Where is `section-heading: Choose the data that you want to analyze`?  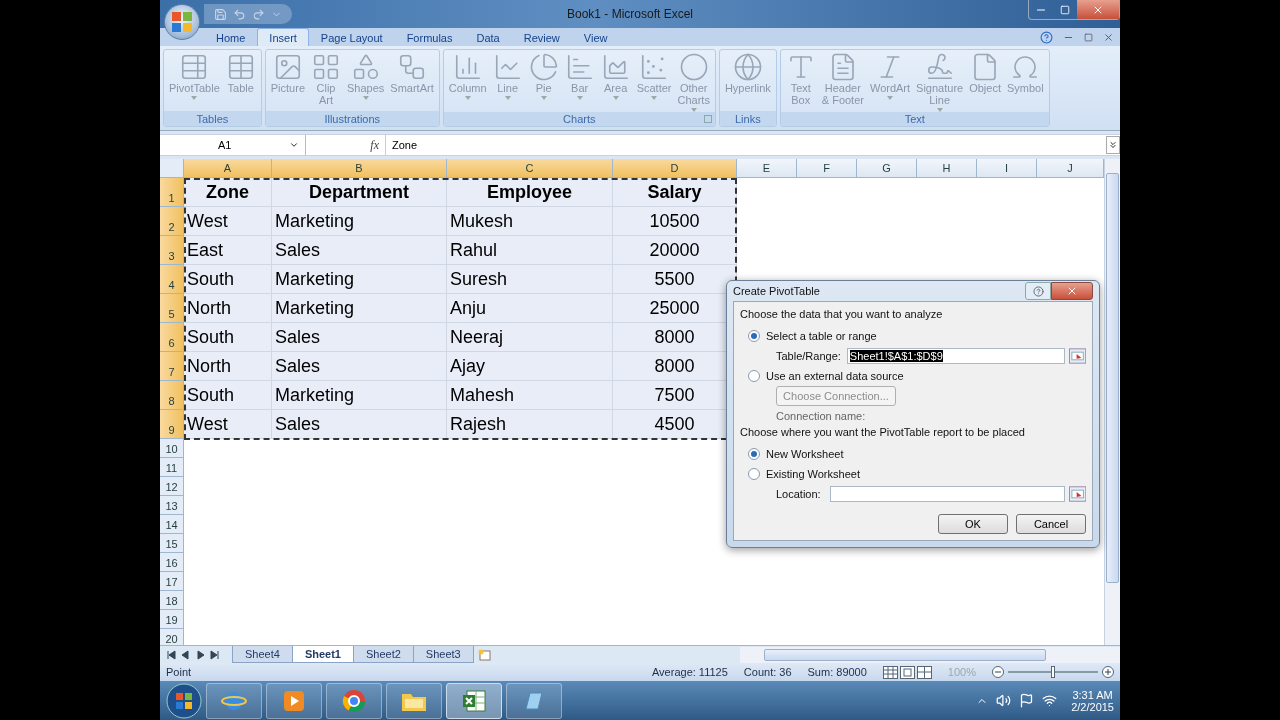 section-heading: Choose the data that you want to analyze is located at coordinates (842, 315).